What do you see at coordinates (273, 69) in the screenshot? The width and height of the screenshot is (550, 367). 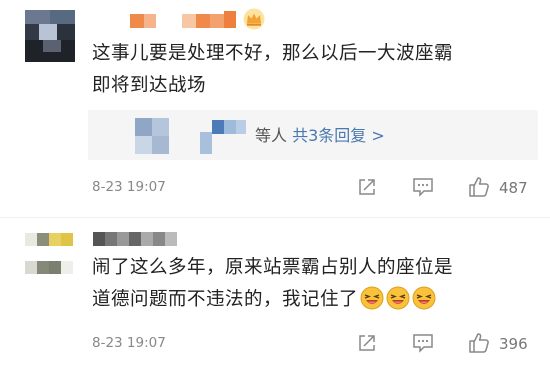 I see `comment-text: 这事儿要是处理不好，那么以后一大波座霸 即将到达战场` at bounding box center [273, 69].